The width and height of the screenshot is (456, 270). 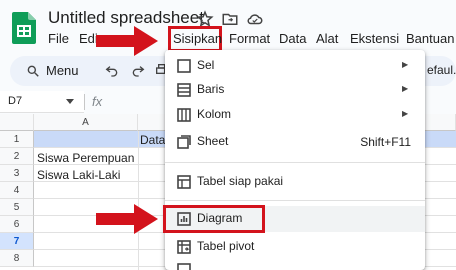 What do you see at coordinates (17, 190) in the screenshot?
I see `row-header-4: 4` at bounding box center [17, 190].